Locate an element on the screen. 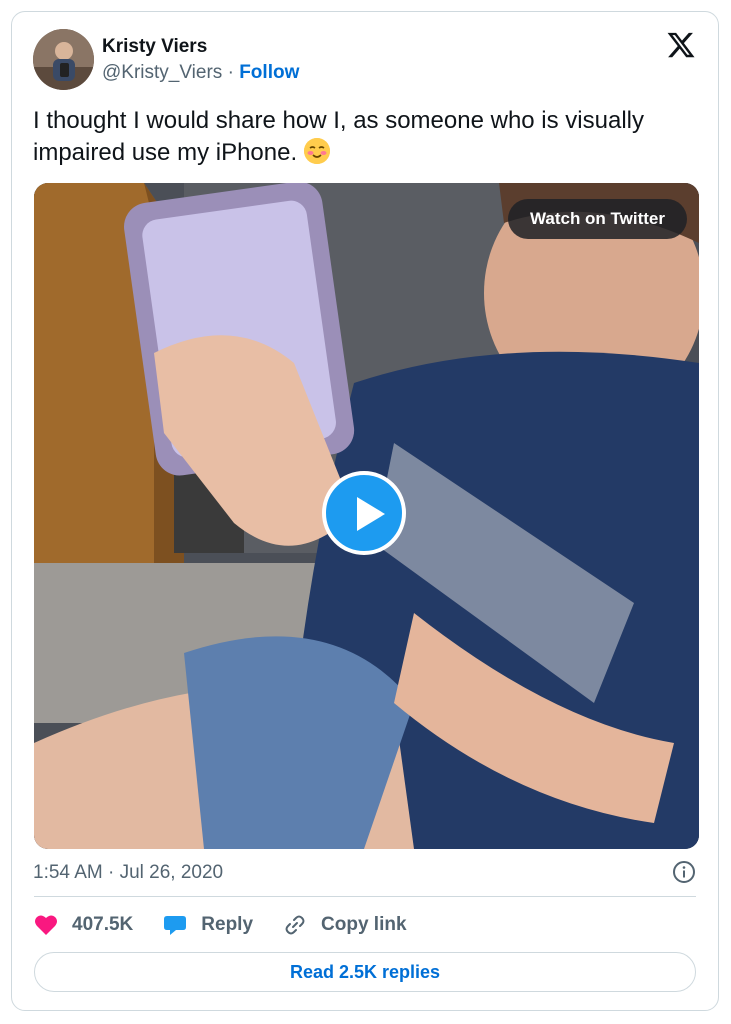 The image size is (731, 1024). like-button: 407.5K is located at coordinates (83, 925).